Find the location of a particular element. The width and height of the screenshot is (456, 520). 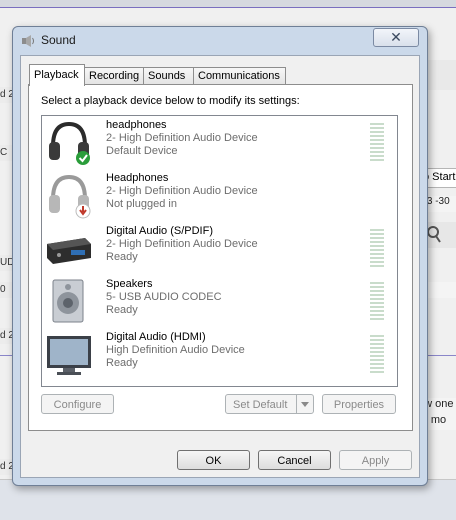

ok-button: OK is located at coordinates (213, 460).